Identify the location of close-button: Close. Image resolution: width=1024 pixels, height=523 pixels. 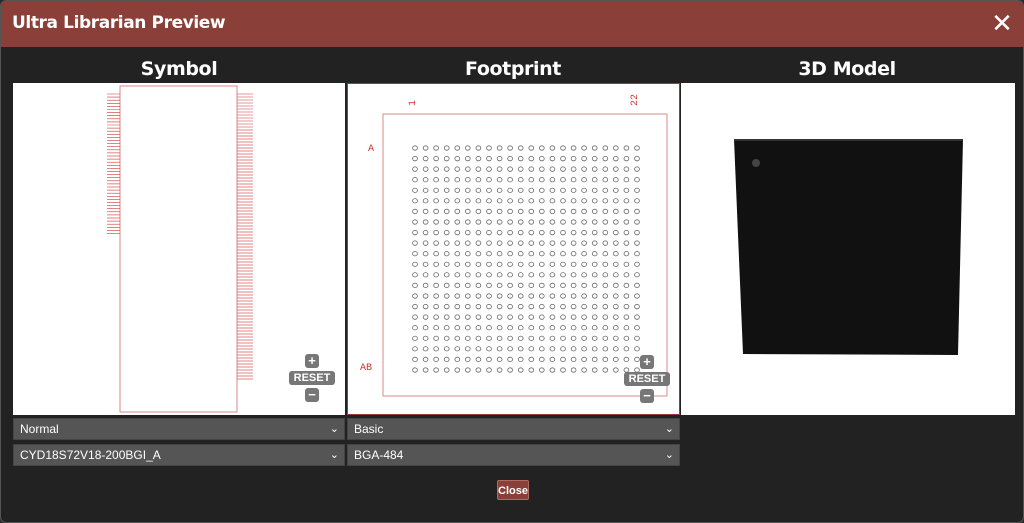
(513, 490).